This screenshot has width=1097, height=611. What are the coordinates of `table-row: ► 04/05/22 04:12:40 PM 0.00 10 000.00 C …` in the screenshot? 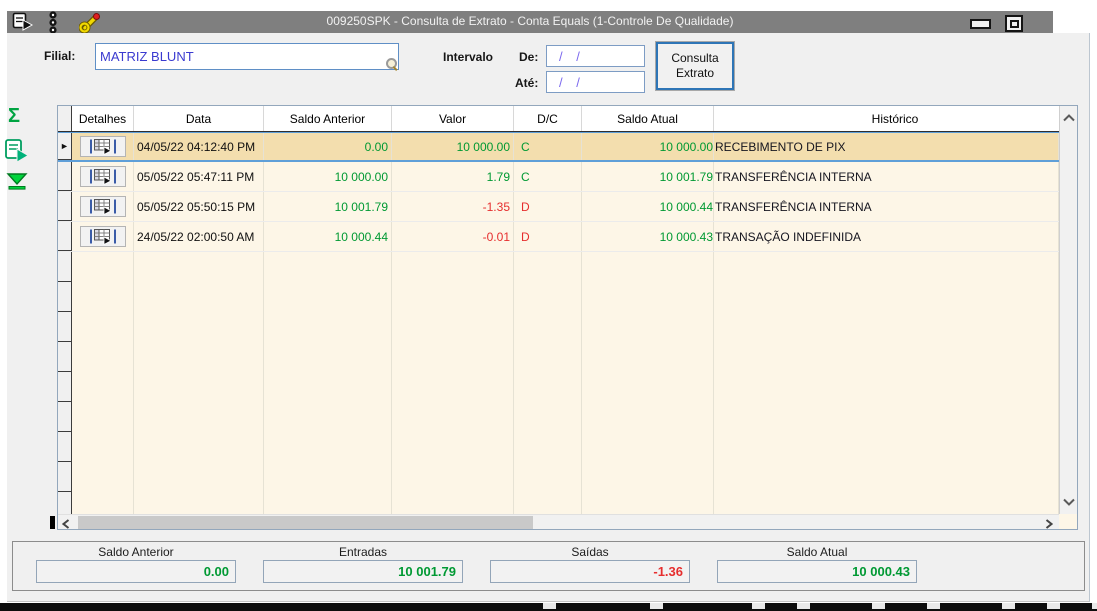 It's located at (558, 147).